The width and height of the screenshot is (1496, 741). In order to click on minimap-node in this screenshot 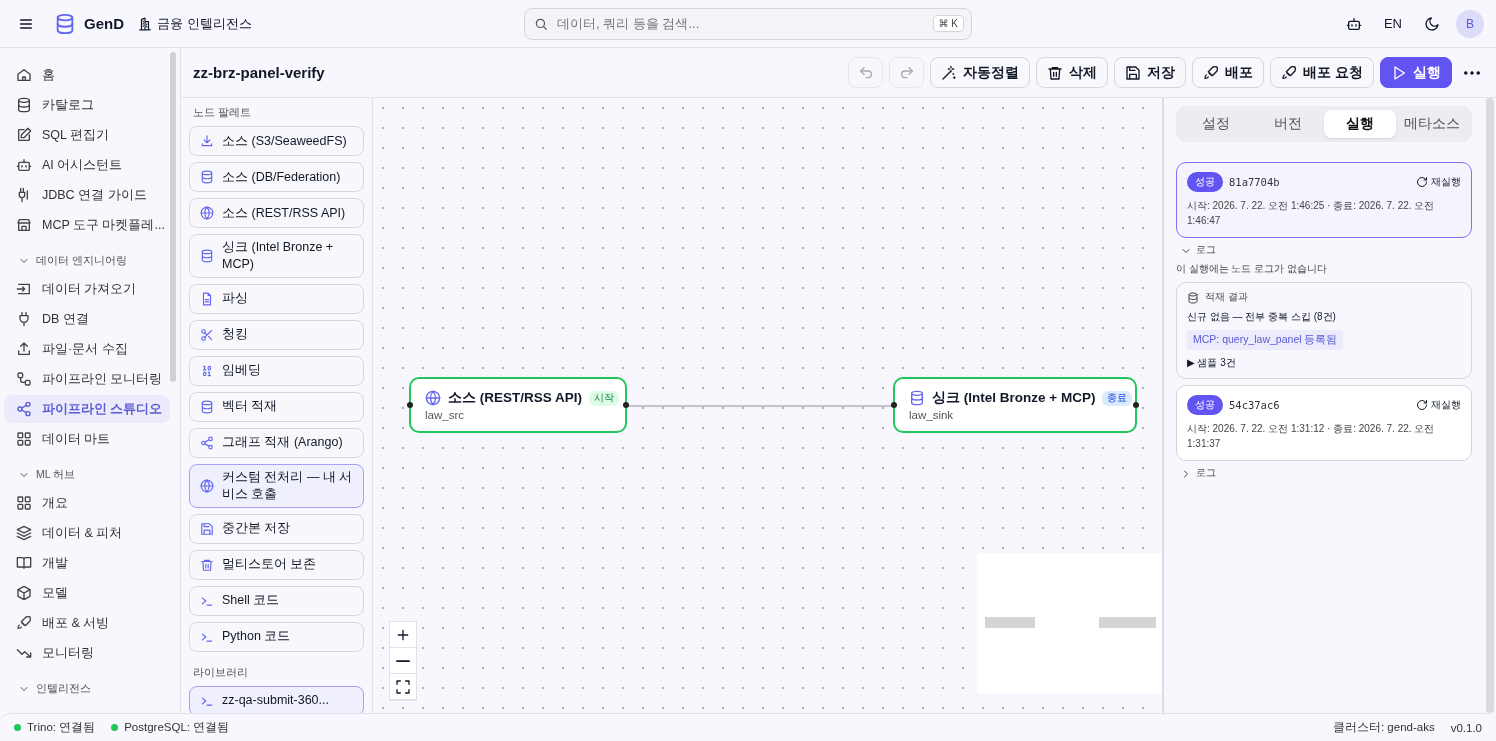, I will do `click(1127, 622)`.